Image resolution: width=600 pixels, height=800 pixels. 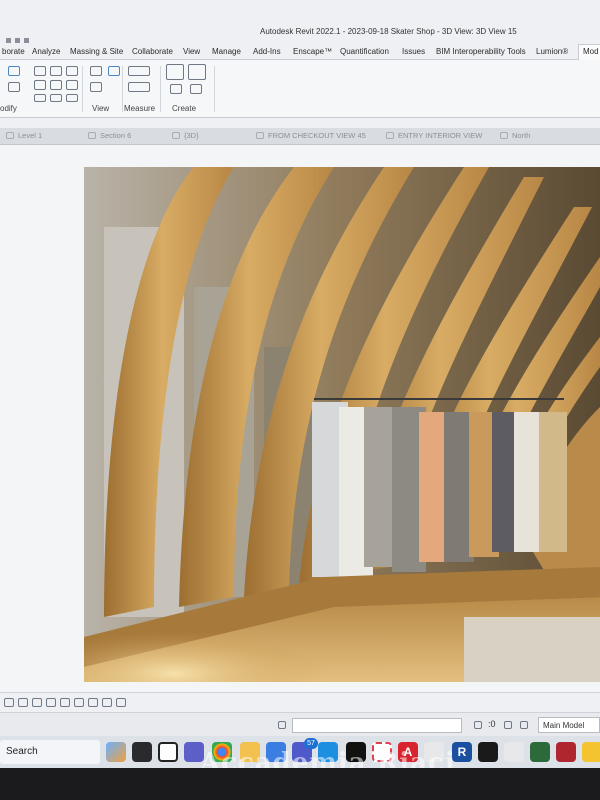 I want to click on paste-icon, so click(x=14, y=71).